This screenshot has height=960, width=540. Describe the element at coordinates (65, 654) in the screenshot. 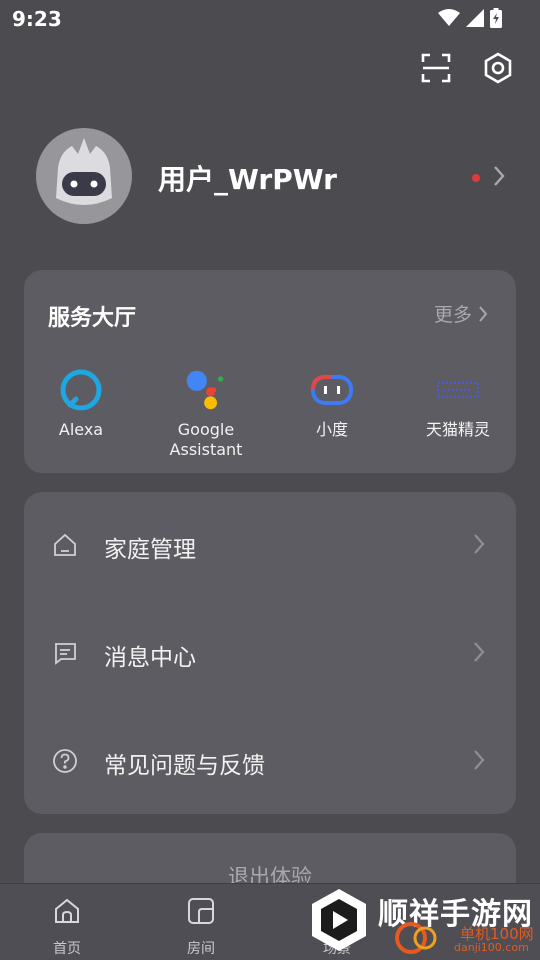

I see `message-icon` at that location.